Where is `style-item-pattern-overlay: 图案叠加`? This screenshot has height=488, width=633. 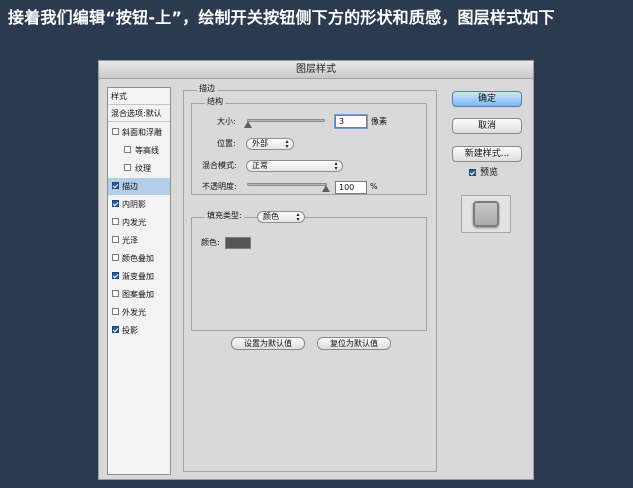
style-item-pattern-overlay: 图案叠加 is located at coordinates (139, 294).